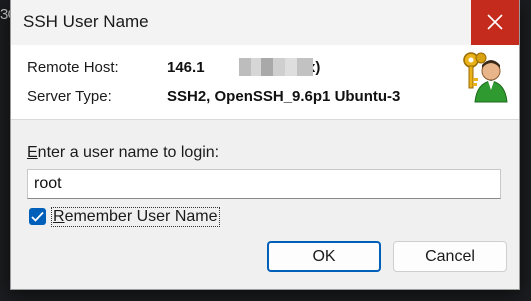  What do you see at coordinates (59, 216) in the screenshot?
I see `remember-accelerator: R` at bounding box center [59, 216].